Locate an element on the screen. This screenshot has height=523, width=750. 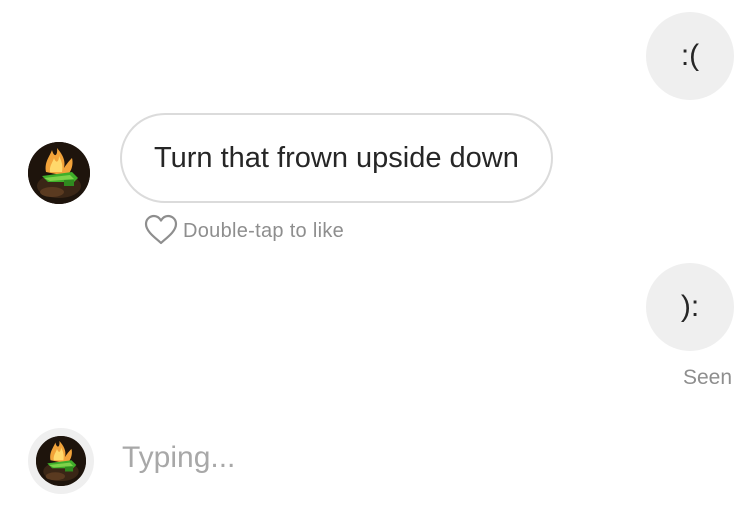
incoming-message-bubble: Turn that frown upside down is located at coordinates (336, 158).